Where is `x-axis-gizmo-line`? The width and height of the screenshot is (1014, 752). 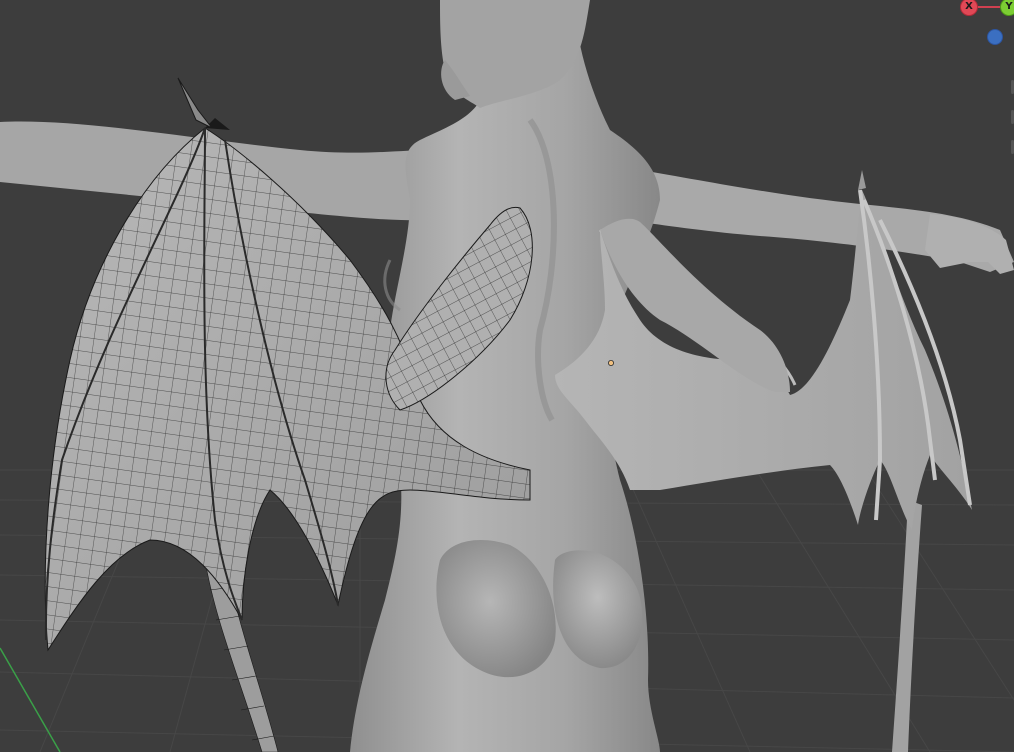
x-axis-gizmo-line is located at coordinates (988, 7).